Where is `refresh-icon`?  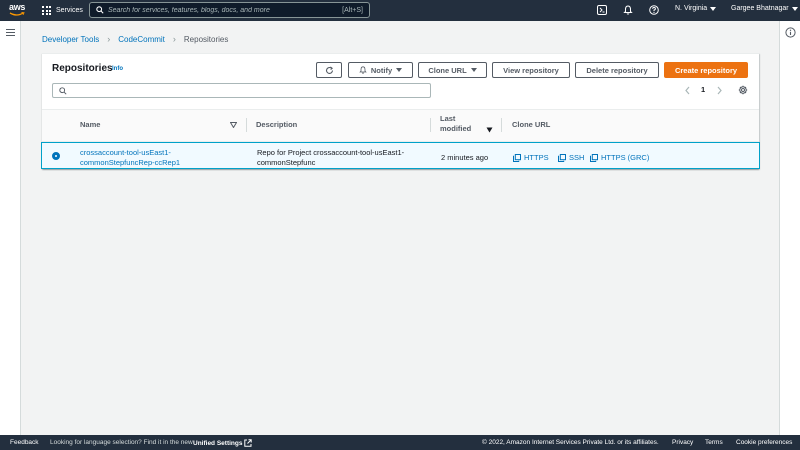
refresh-icon is located at coordinates (329, 70).